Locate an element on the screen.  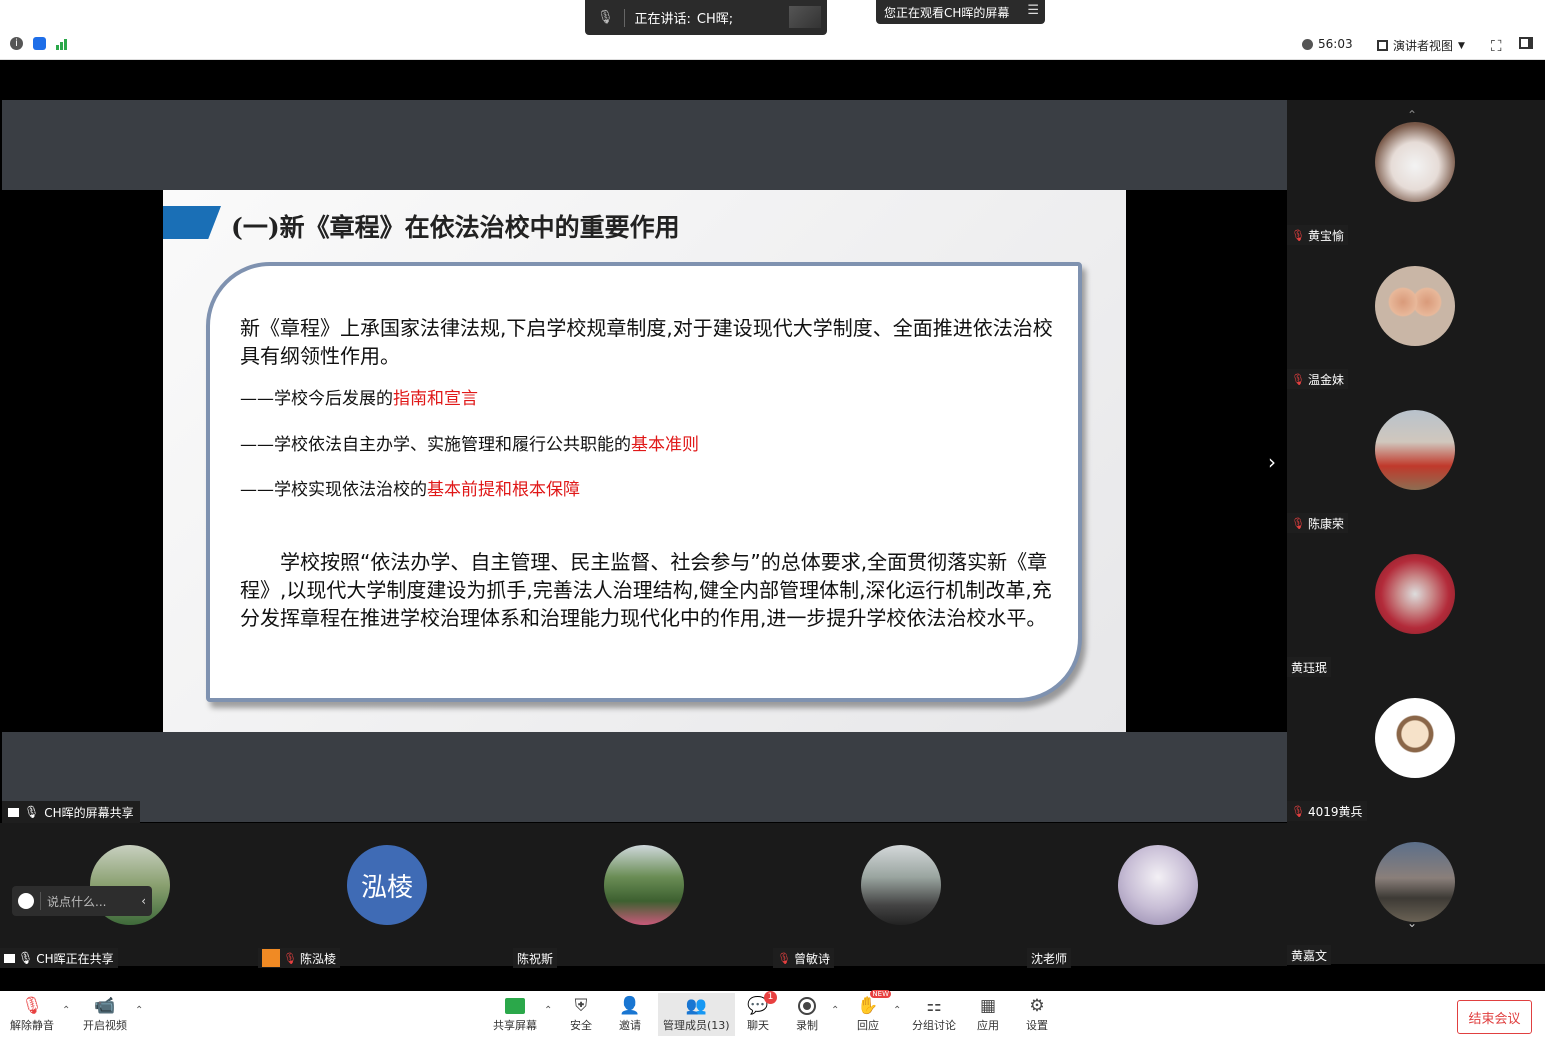
share-label: 🎙 CH晖的屏幕共享 is located at coordinates (71, 812).